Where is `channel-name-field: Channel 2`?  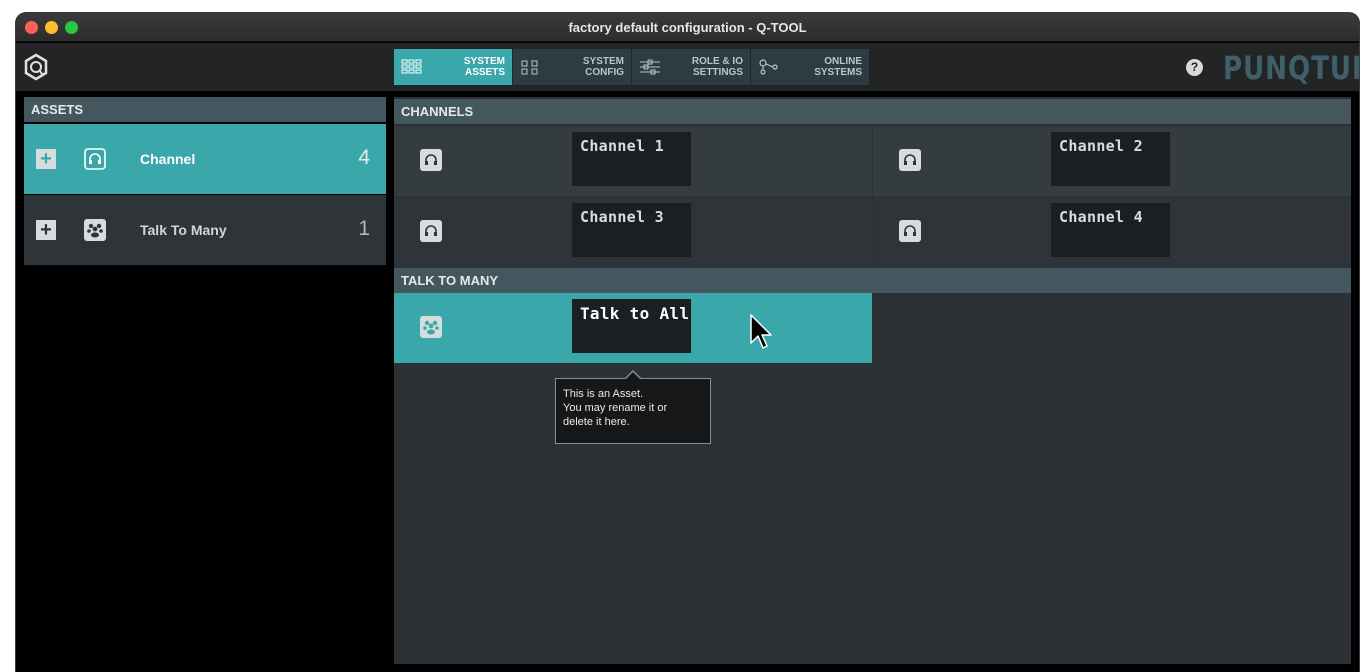
channel-name-field: Channel 2 is located at coordinates (1110, 159).